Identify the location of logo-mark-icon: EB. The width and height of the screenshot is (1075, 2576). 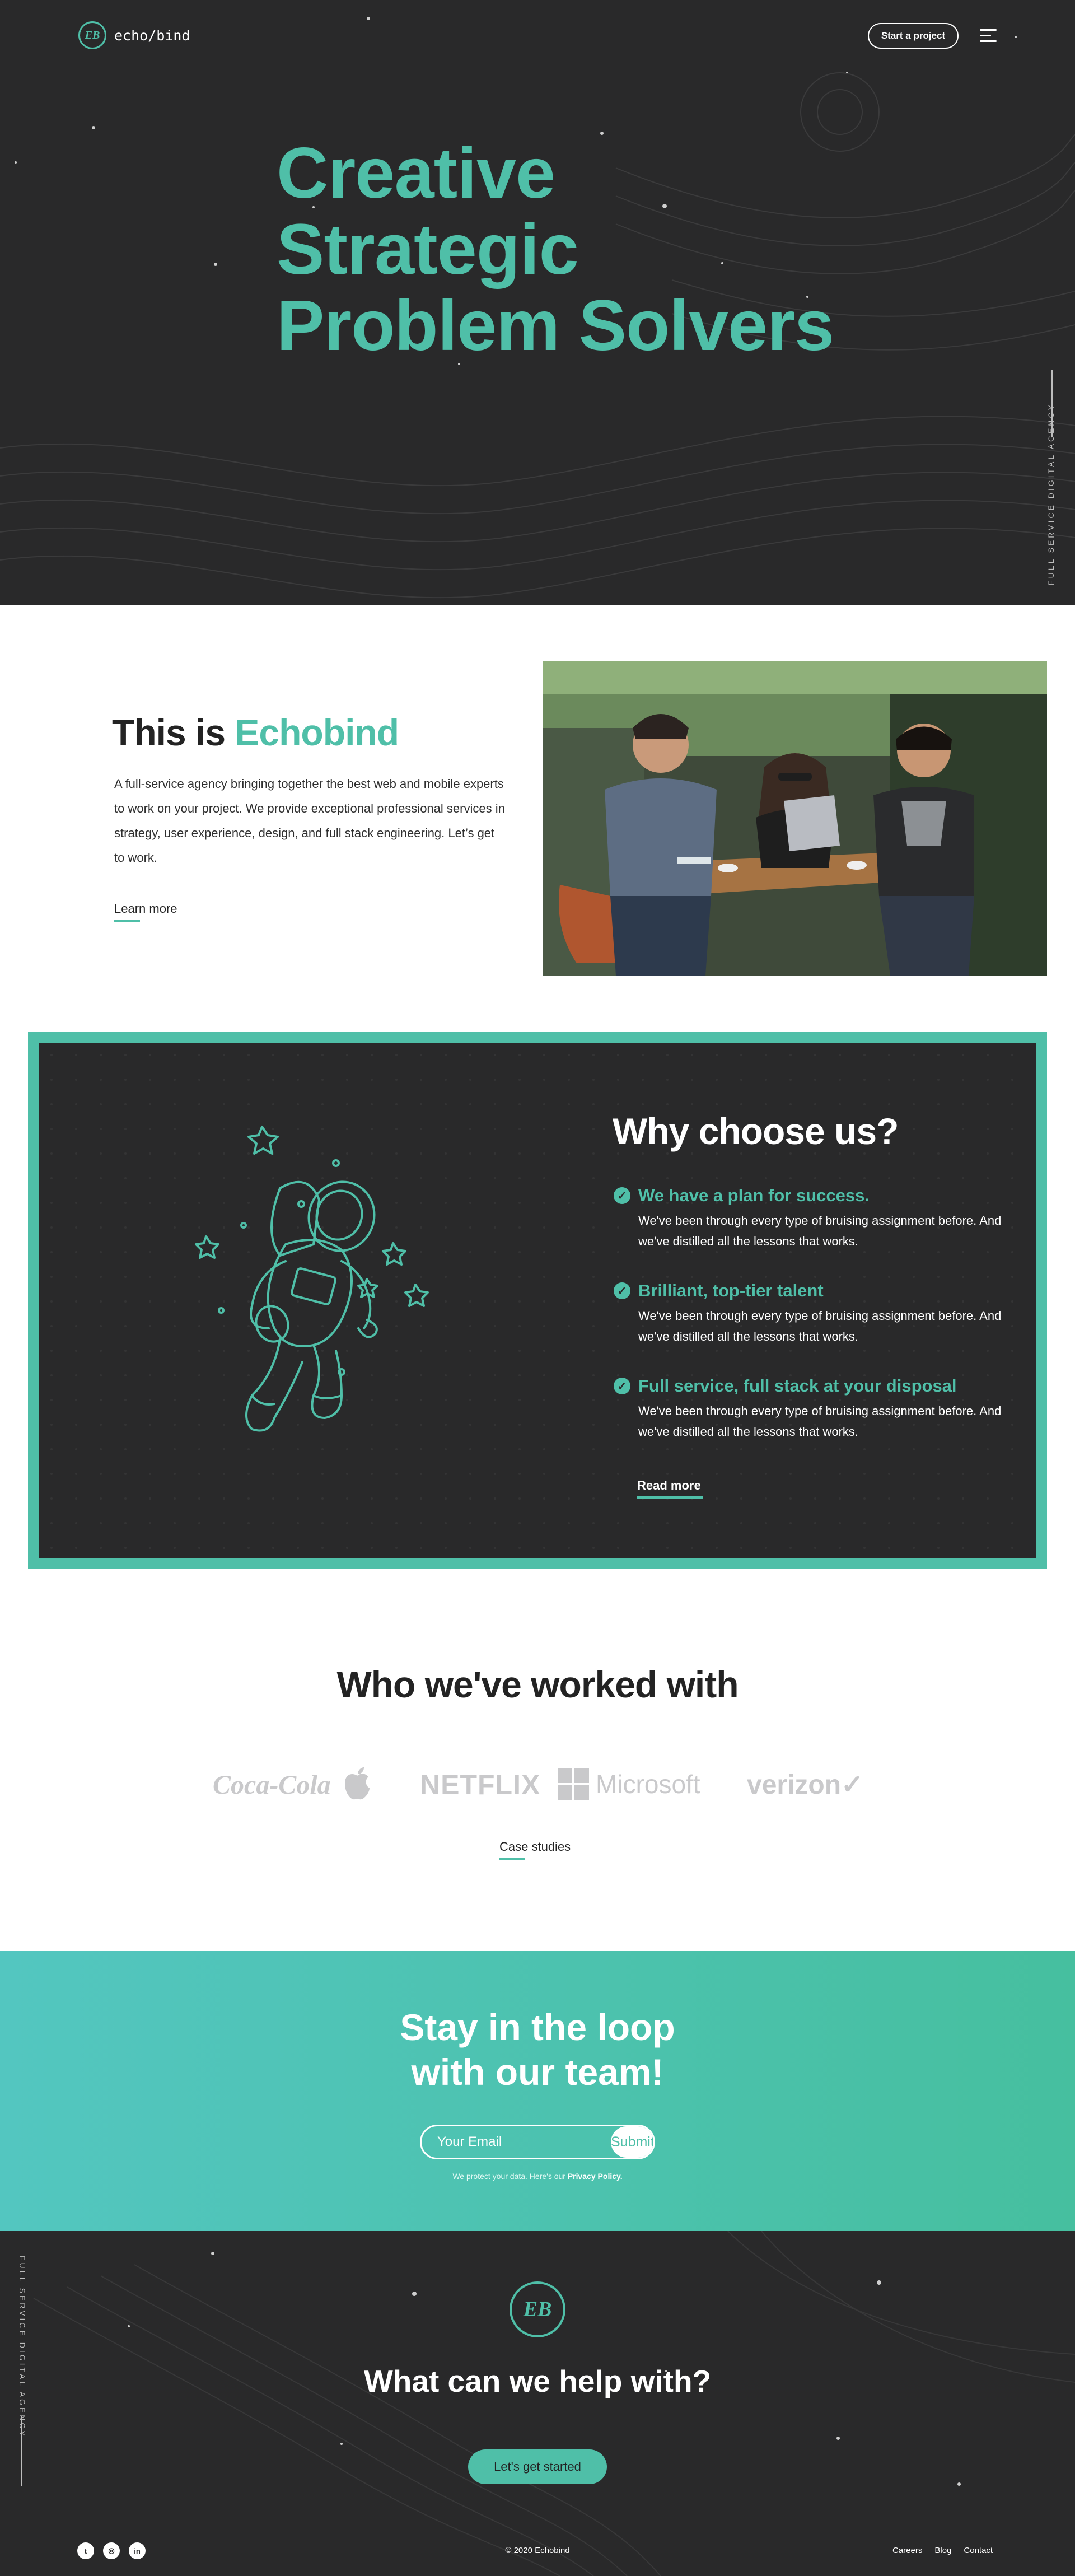
(92, 35).